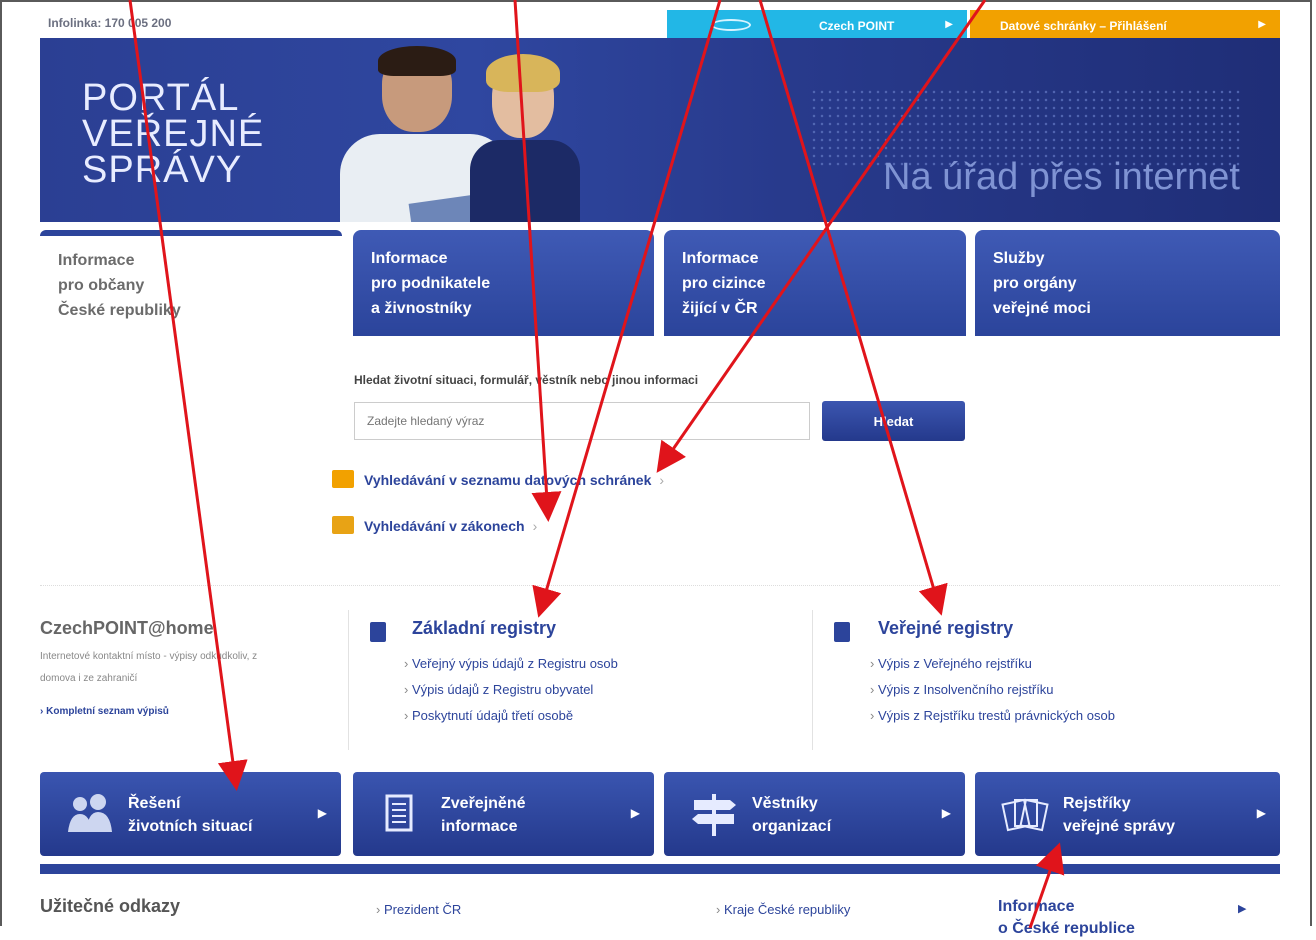  What do you see at coordinates (90, 813) in the screenshot?
I see `people-icon` at bounding box center [90, 813].